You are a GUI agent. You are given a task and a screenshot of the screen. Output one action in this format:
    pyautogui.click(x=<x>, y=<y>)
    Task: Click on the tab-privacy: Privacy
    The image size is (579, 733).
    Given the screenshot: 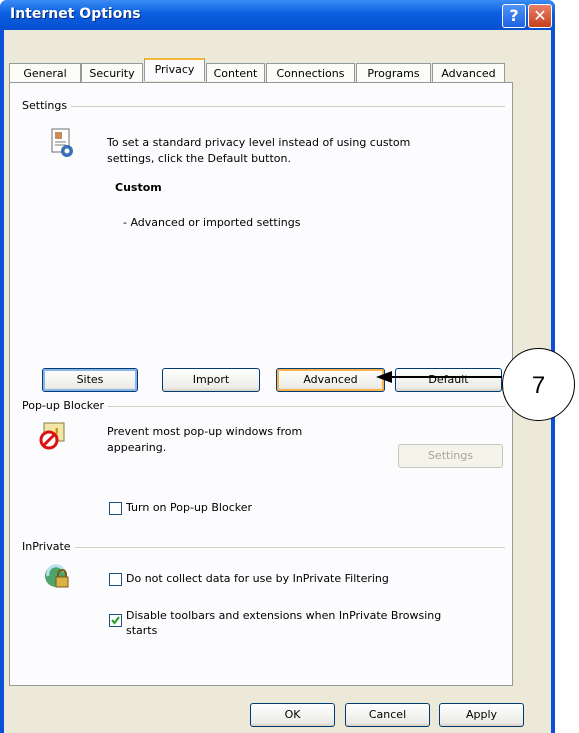 What is the action you would take?
    pyautogui.click(x=174, y=69)
    